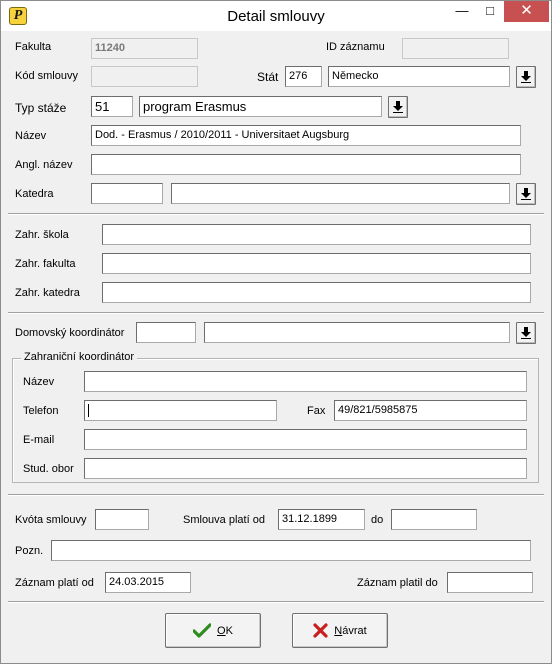 The height and width of the screenshot is (664, 552). Describe the element at coordinates (34, 194) in the screenshot. I see `katedra-label: Katedra` at that location.